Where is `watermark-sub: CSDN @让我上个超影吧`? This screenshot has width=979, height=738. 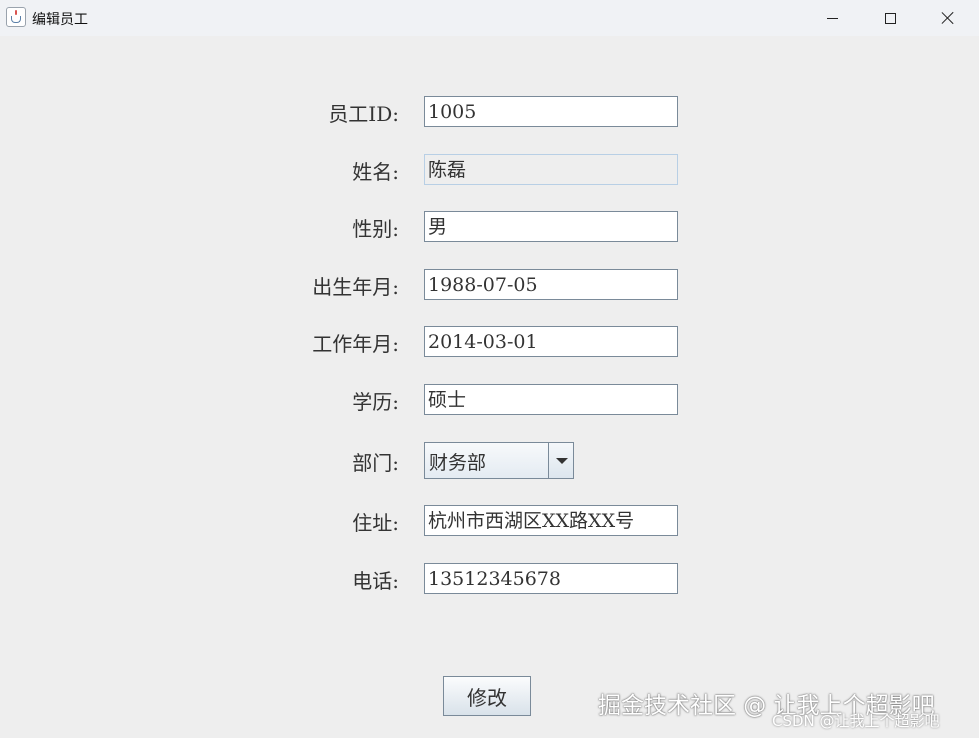 watermark-sub: CSDN @让我上个超影吧 is located at coordinates (856, 721).